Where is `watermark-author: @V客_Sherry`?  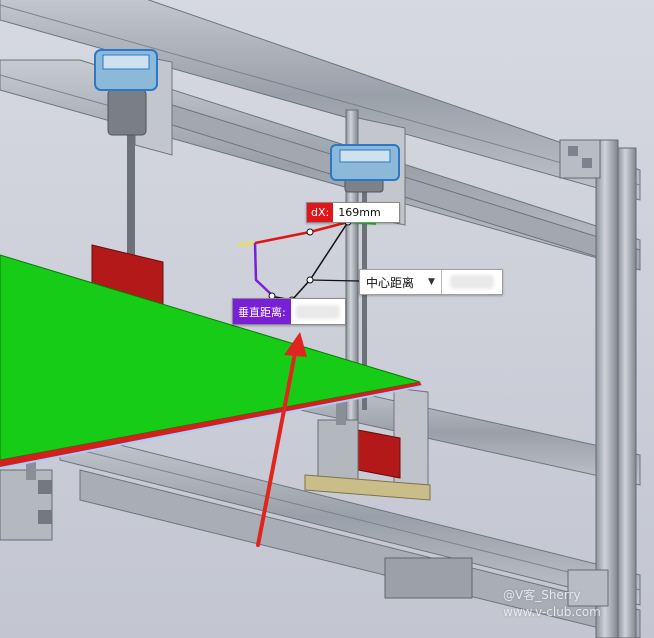 watermark-author: @V客_Sherry is located at coordinates (542, 595).